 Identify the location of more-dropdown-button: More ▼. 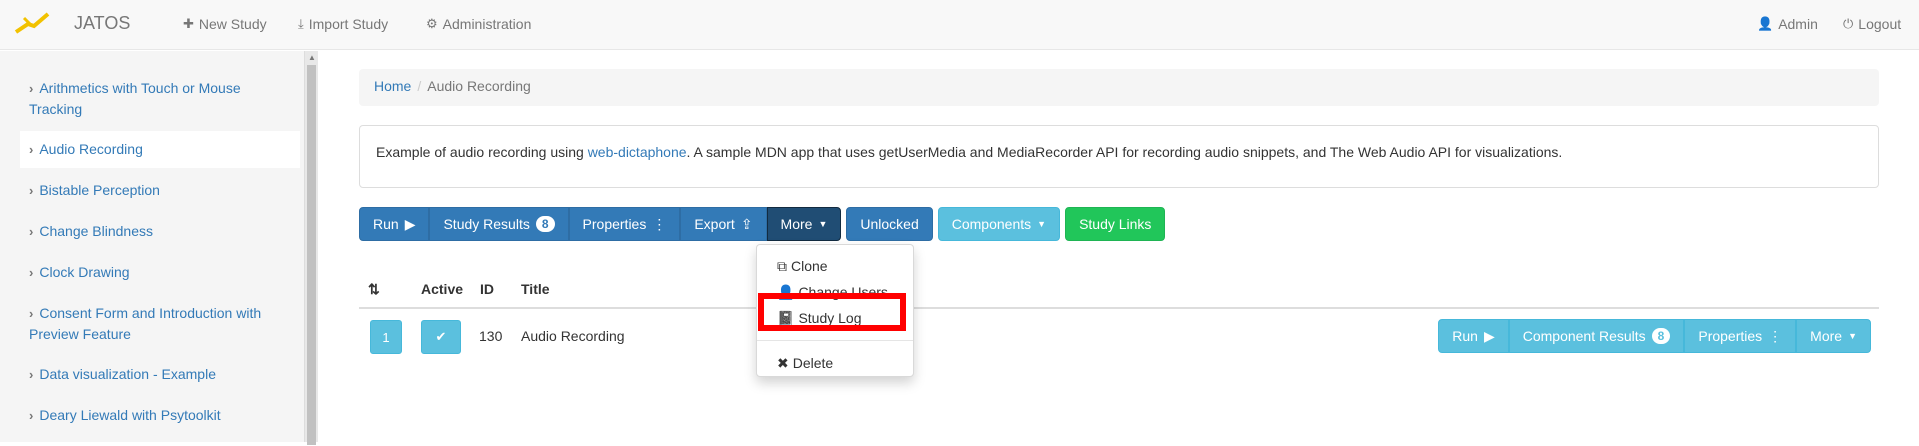
(804, 224).